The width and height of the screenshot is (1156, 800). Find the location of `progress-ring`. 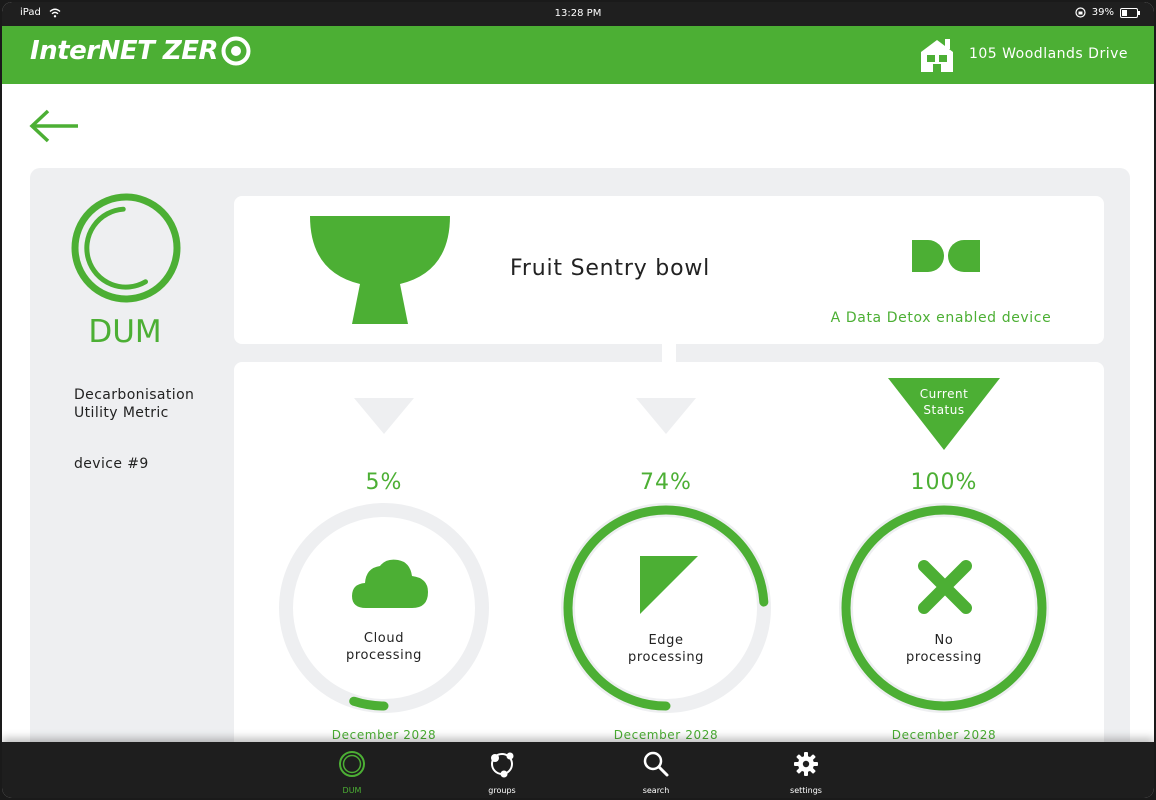

progress-ring is located at coordinates (384, 608).